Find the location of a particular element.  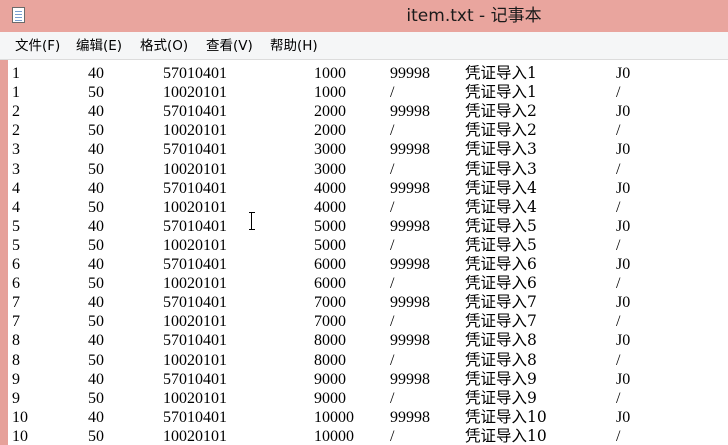

text-cursor-icon is located at coordinates (252, 221).